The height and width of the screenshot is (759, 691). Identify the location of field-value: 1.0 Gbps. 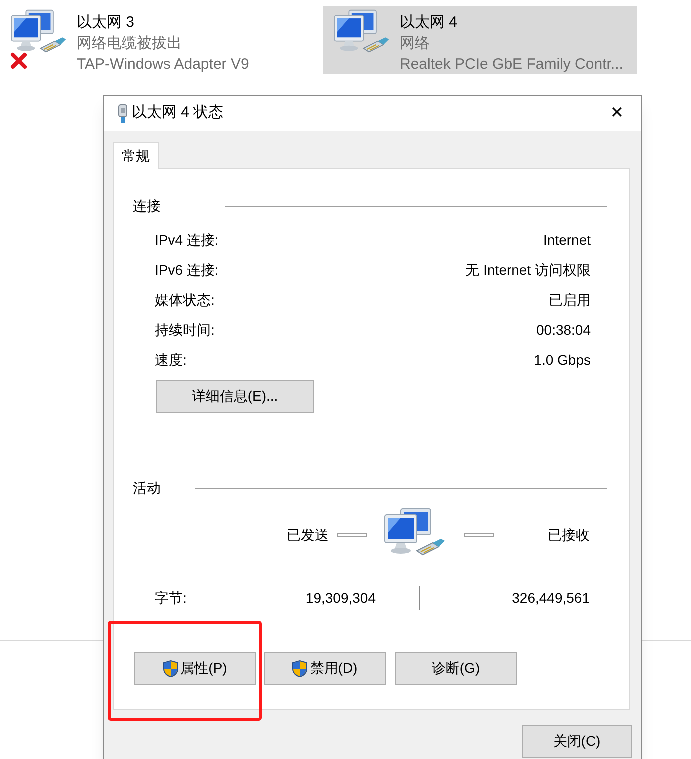
(562, 360).